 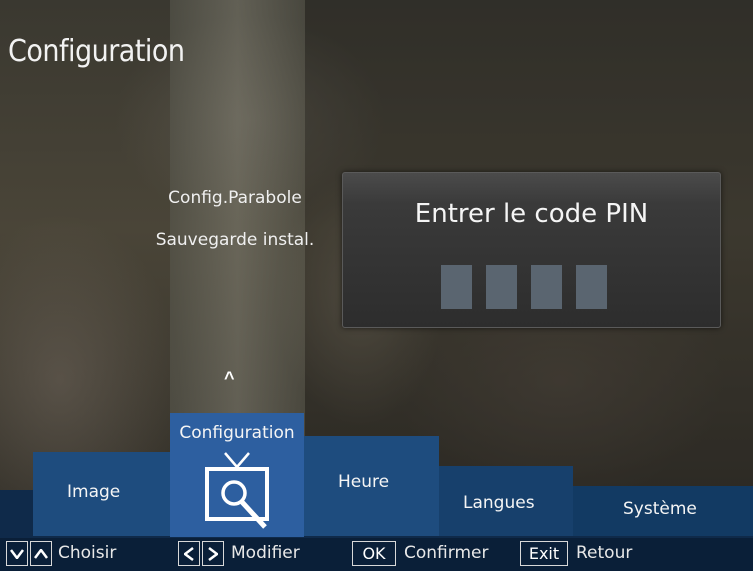 I want to click on menu-item-image: Image, so click(x=102, y=494).